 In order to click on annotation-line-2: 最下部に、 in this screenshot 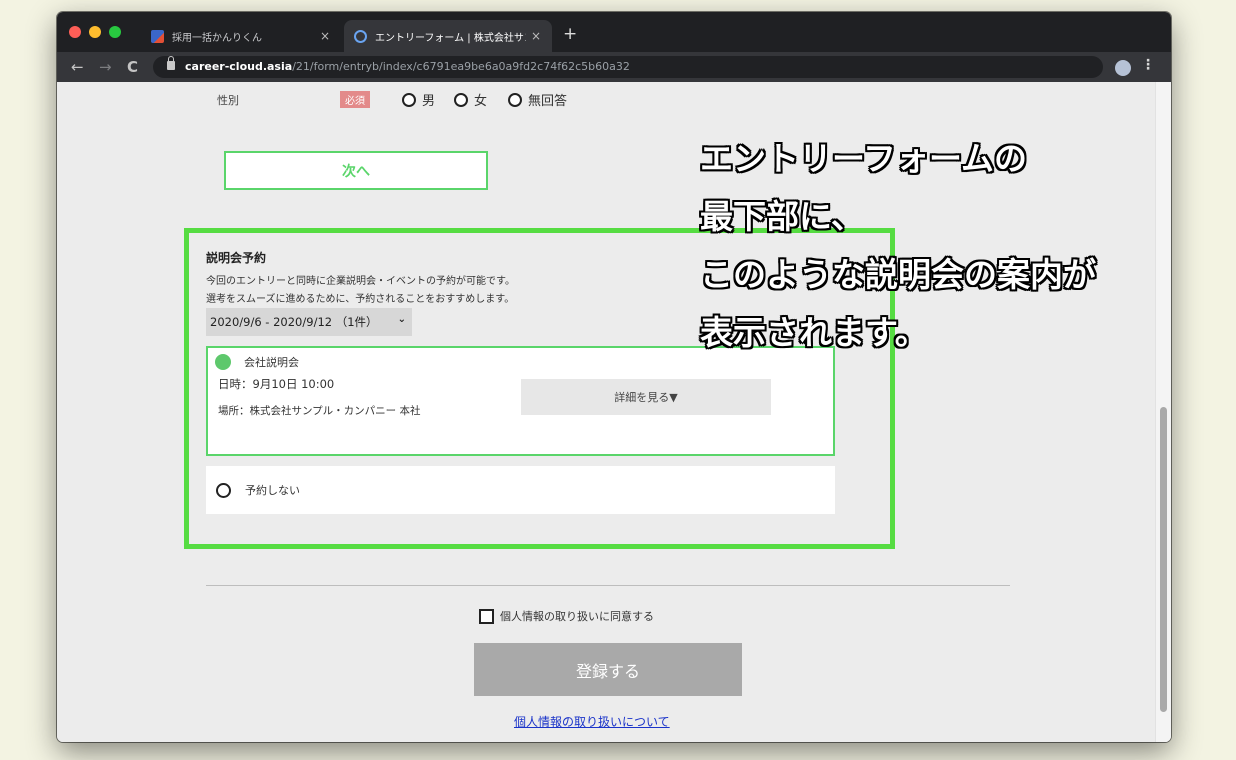, I will do `click(782, 216)`.